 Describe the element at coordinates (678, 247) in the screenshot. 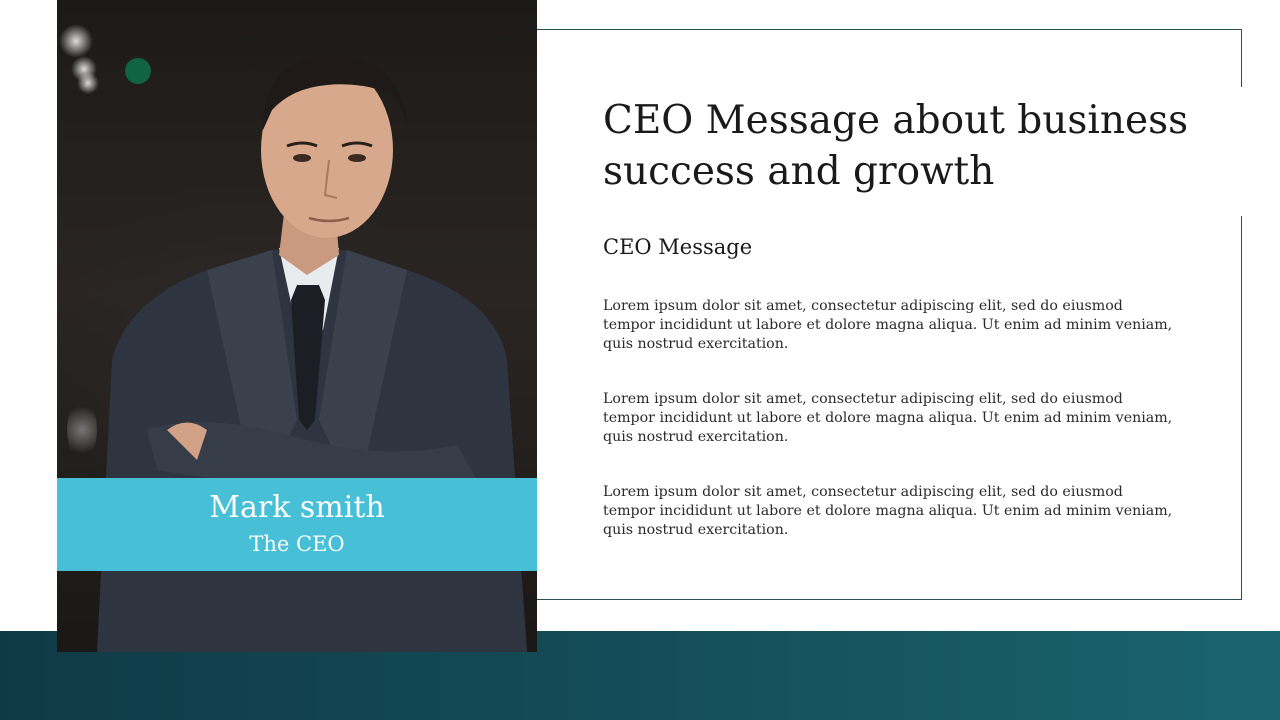

I see `section-subtitle: CEO Message` at that location.